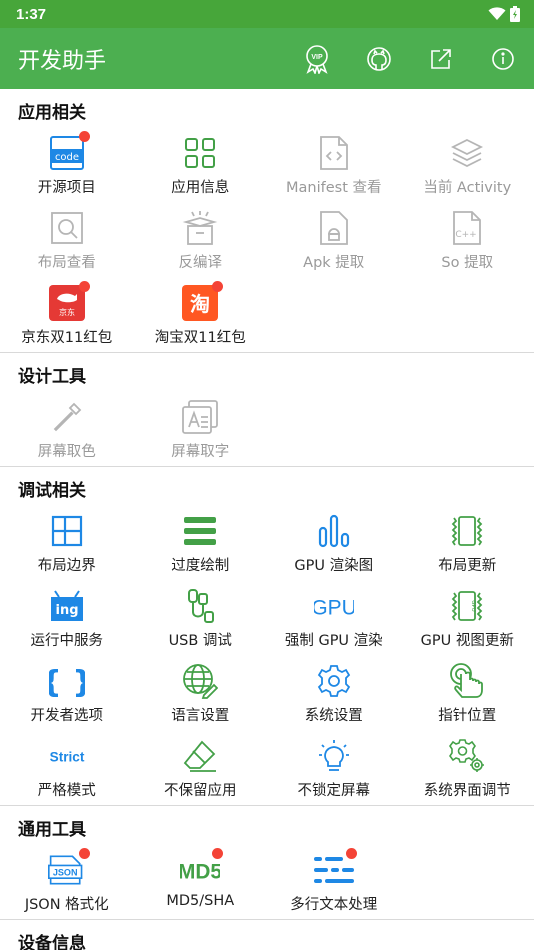  Describe the element at coordinates (31, 14) in the screenshot. I see `status-time: 1:37` at that location.